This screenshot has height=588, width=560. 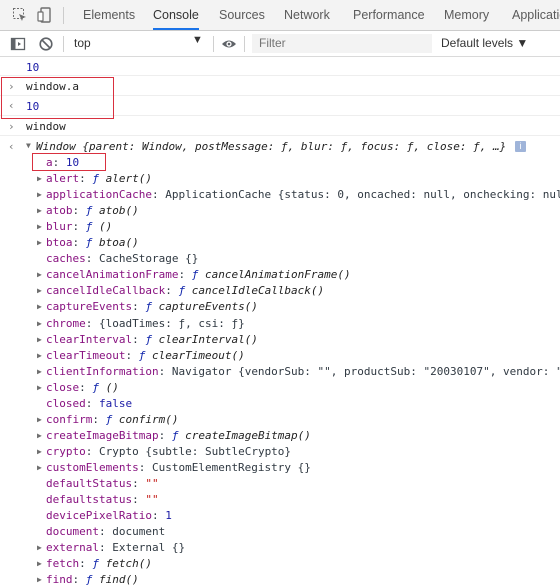 What do you see at coordinates (74, 227) in the screenshot?
I see `property-row: ▶ blur: ƒ ()` at bounding box center [74, 227].